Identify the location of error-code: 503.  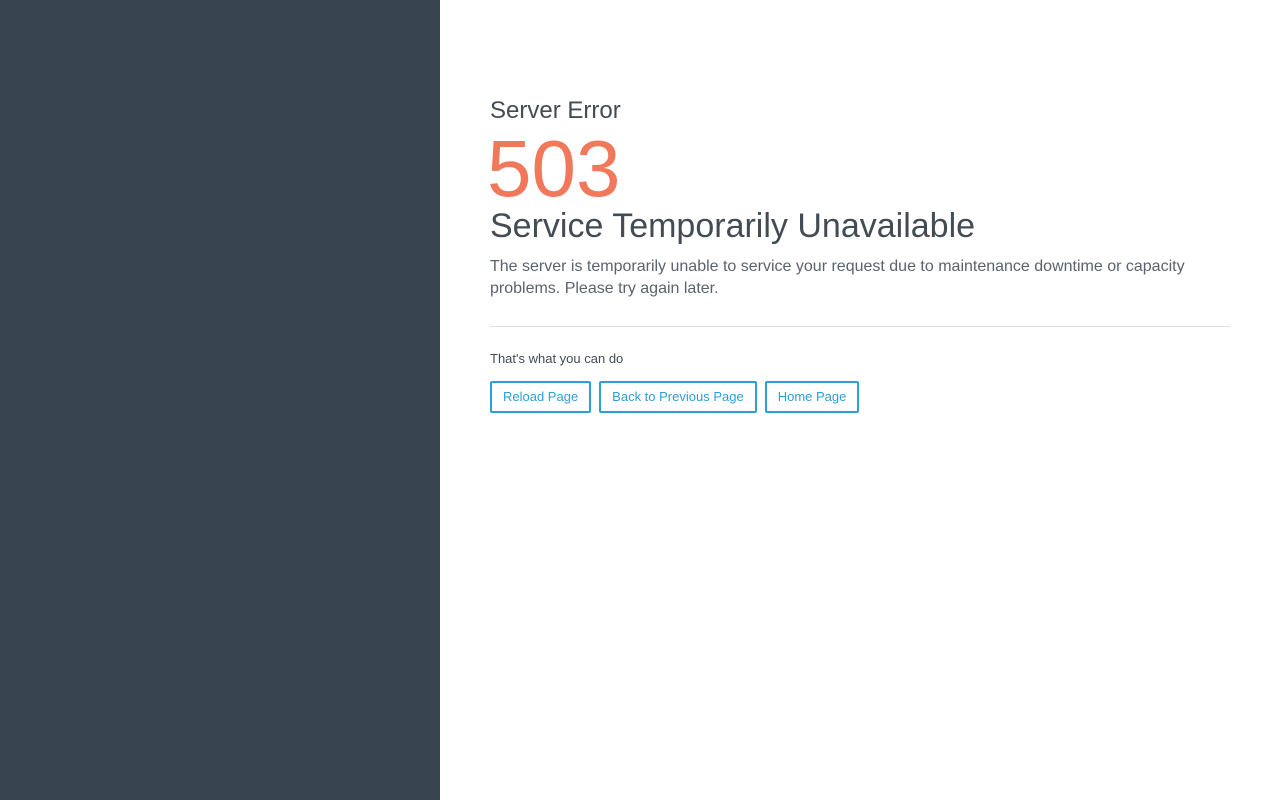
(554, 168).